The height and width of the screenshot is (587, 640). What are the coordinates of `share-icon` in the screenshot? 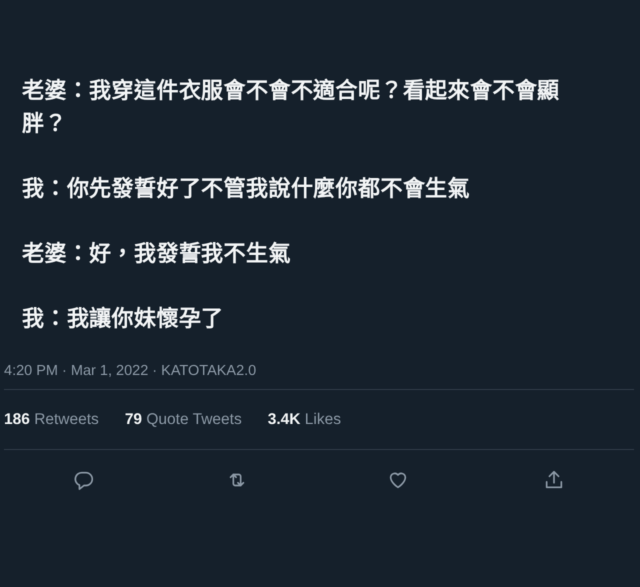 It's located at (554, 480).